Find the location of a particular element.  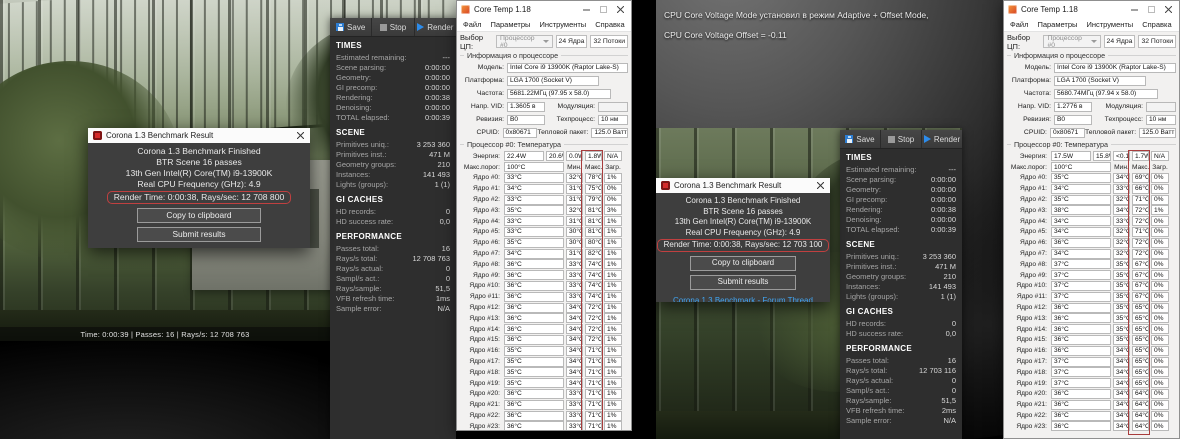

stat-label: Rays/s total: is located at coordinates (357, 258).